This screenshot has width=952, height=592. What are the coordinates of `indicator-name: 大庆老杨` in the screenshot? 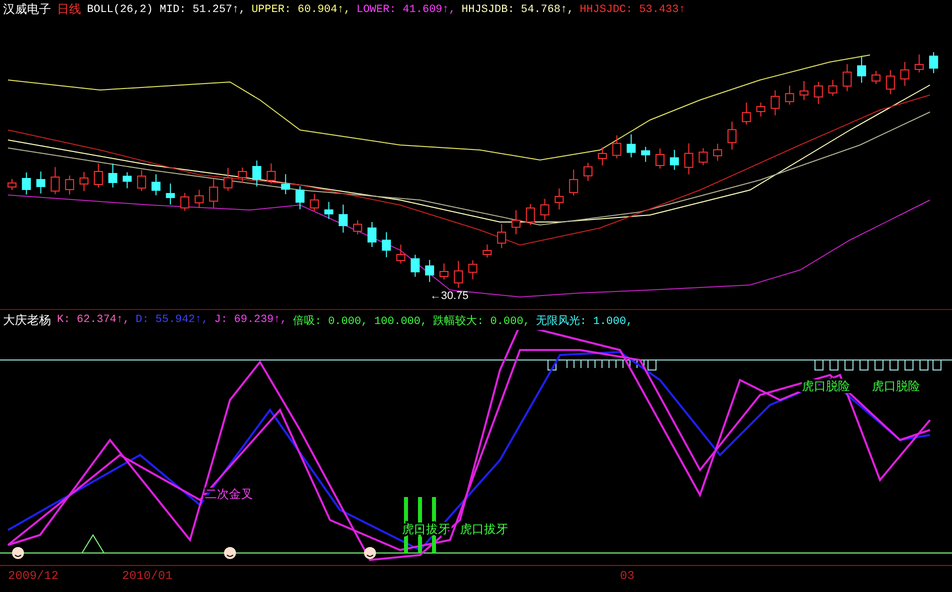 It's located at (27, 320).